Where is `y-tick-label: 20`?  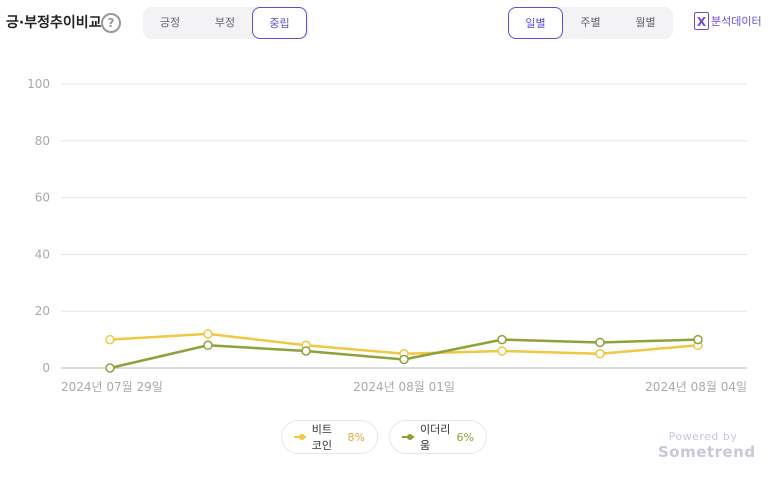
y-tick-label: 20 is located at coordinates (42, 311).